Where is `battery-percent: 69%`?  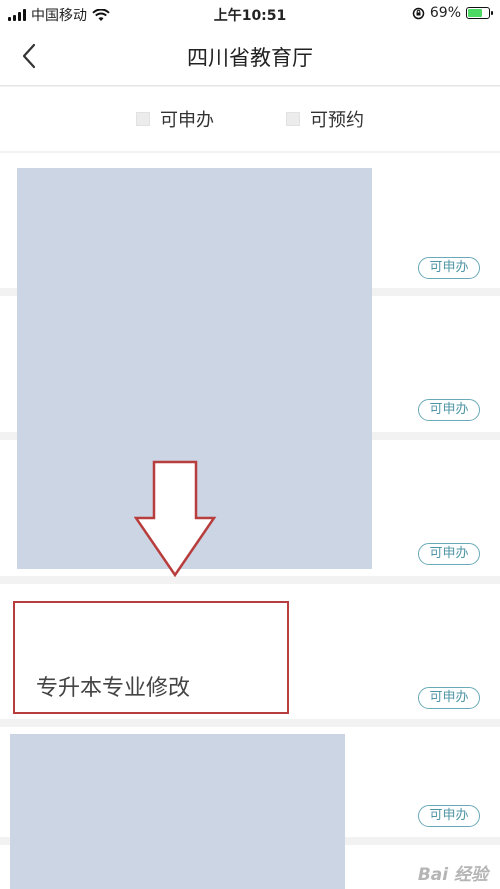
battery-percent: 69% is located at coordinates (445, 13).